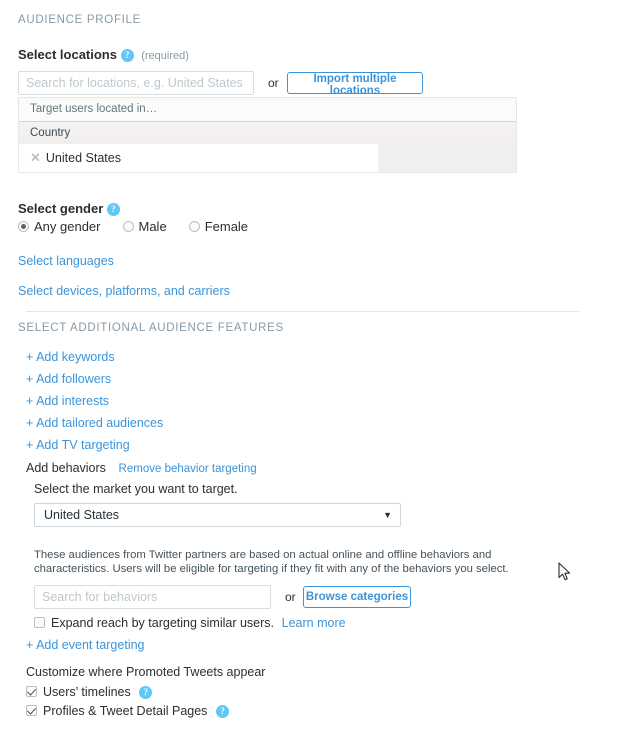 Image resolution: width=621 pixels, height=734 pixels. Describe the element at coordinates (387, 515) in the screenshot. I see `chevron-down-icon: ▼` at that location.